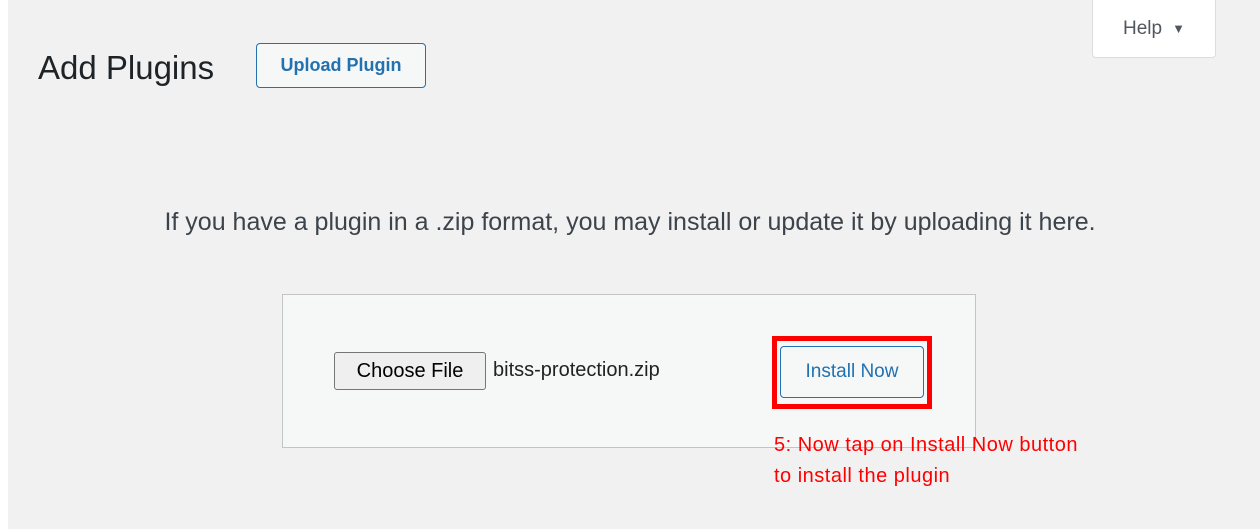 The width and height of the screenshot is (1260, 529). I want to click on help-tab-button: Help ▼, so click(1154, 29).